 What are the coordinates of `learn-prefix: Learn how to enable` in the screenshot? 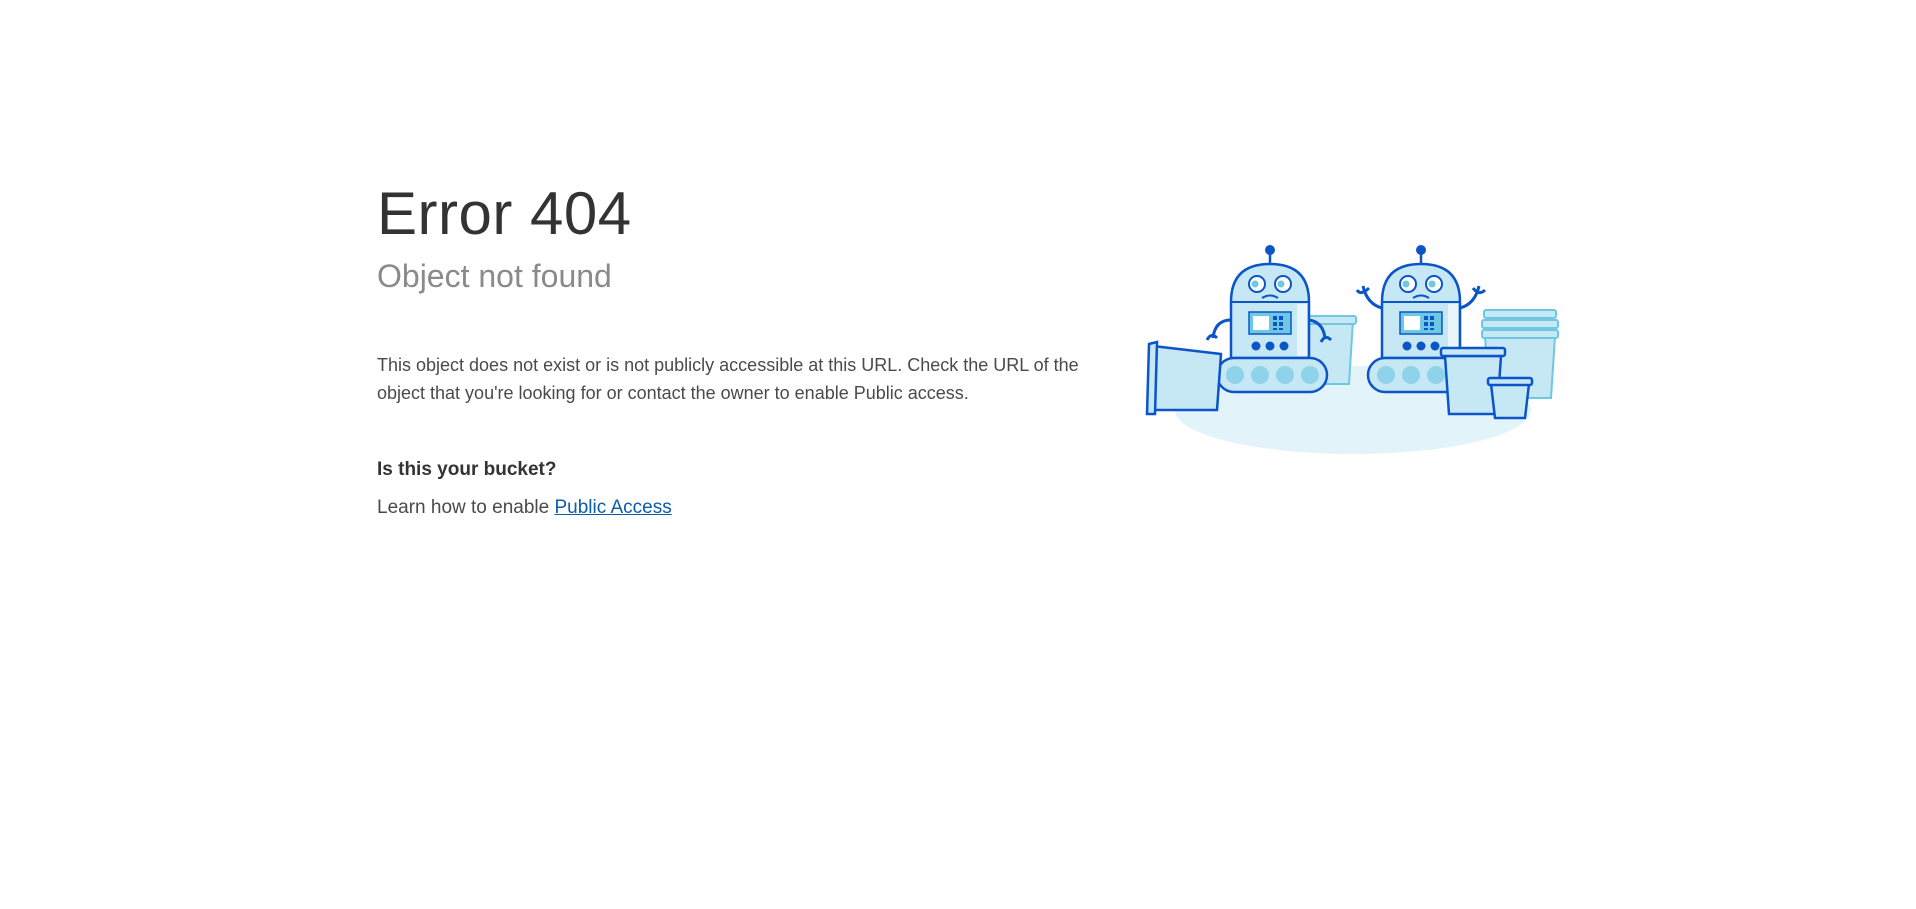 It's located at (466, 507).